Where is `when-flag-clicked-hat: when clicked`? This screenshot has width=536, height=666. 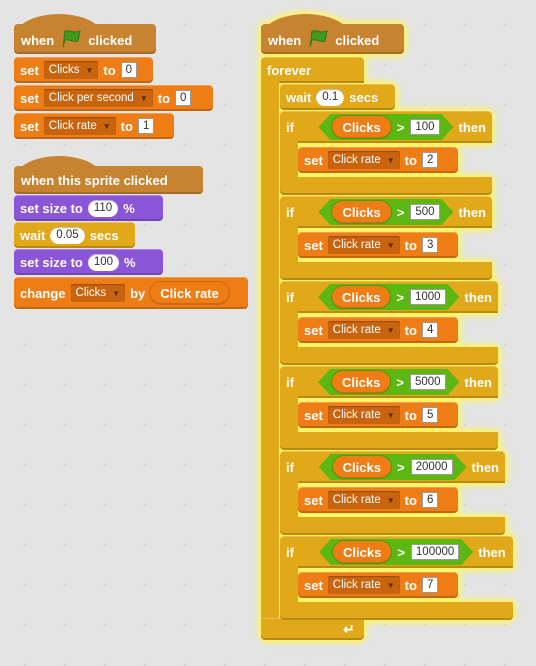
when-flag-clicked-hat: when clicked is located at coordinates (332, 34).